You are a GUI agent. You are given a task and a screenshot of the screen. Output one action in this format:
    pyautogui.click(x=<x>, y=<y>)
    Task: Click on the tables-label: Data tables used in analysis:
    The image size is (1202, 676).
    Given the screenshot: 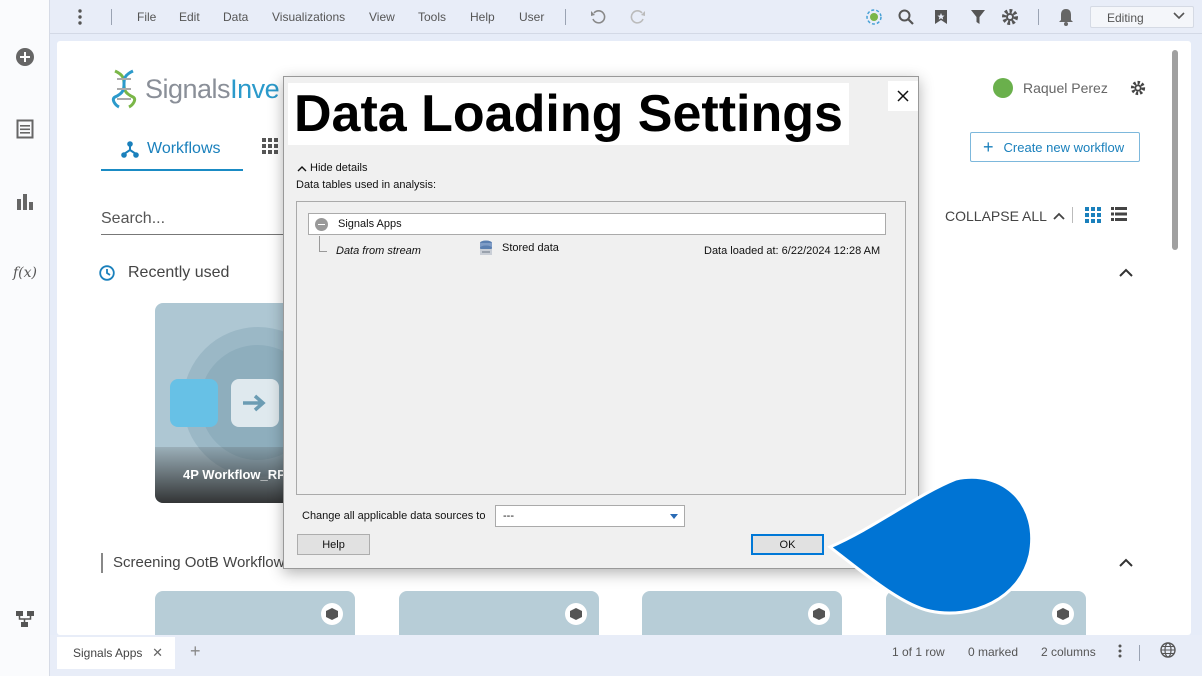 What is the action you would take?
    pyautogui.click(x=366, y=185)
    